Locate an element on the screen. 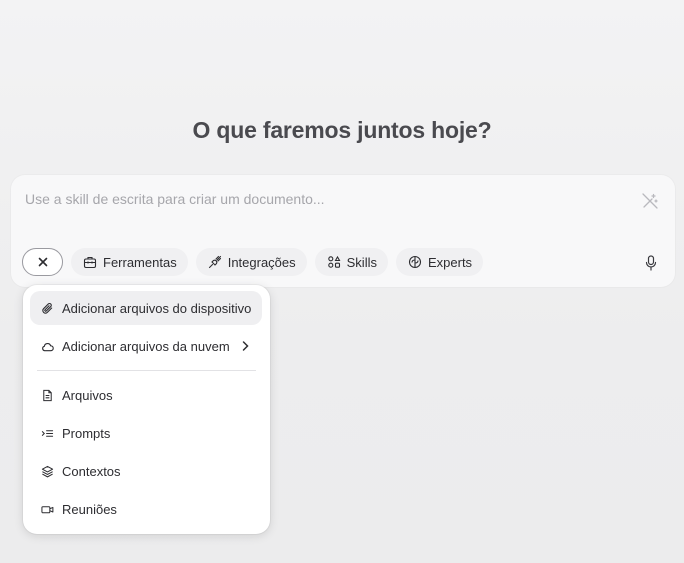 This screenshot has height=563, width=684. tools-chip: Ferramentas is located at coordinates (129, 262).